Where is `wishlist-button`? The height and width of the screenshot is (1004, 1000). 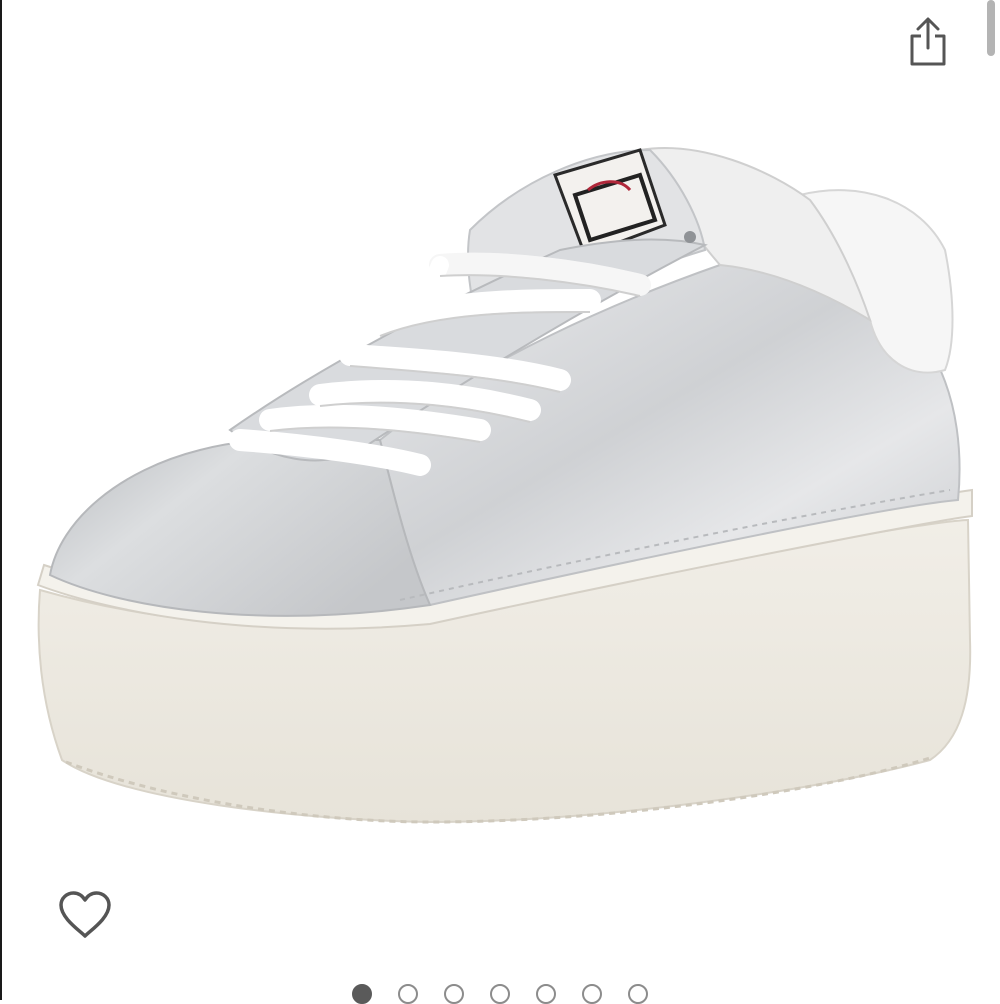
wishlist-button is located at coordinates (85, 915).